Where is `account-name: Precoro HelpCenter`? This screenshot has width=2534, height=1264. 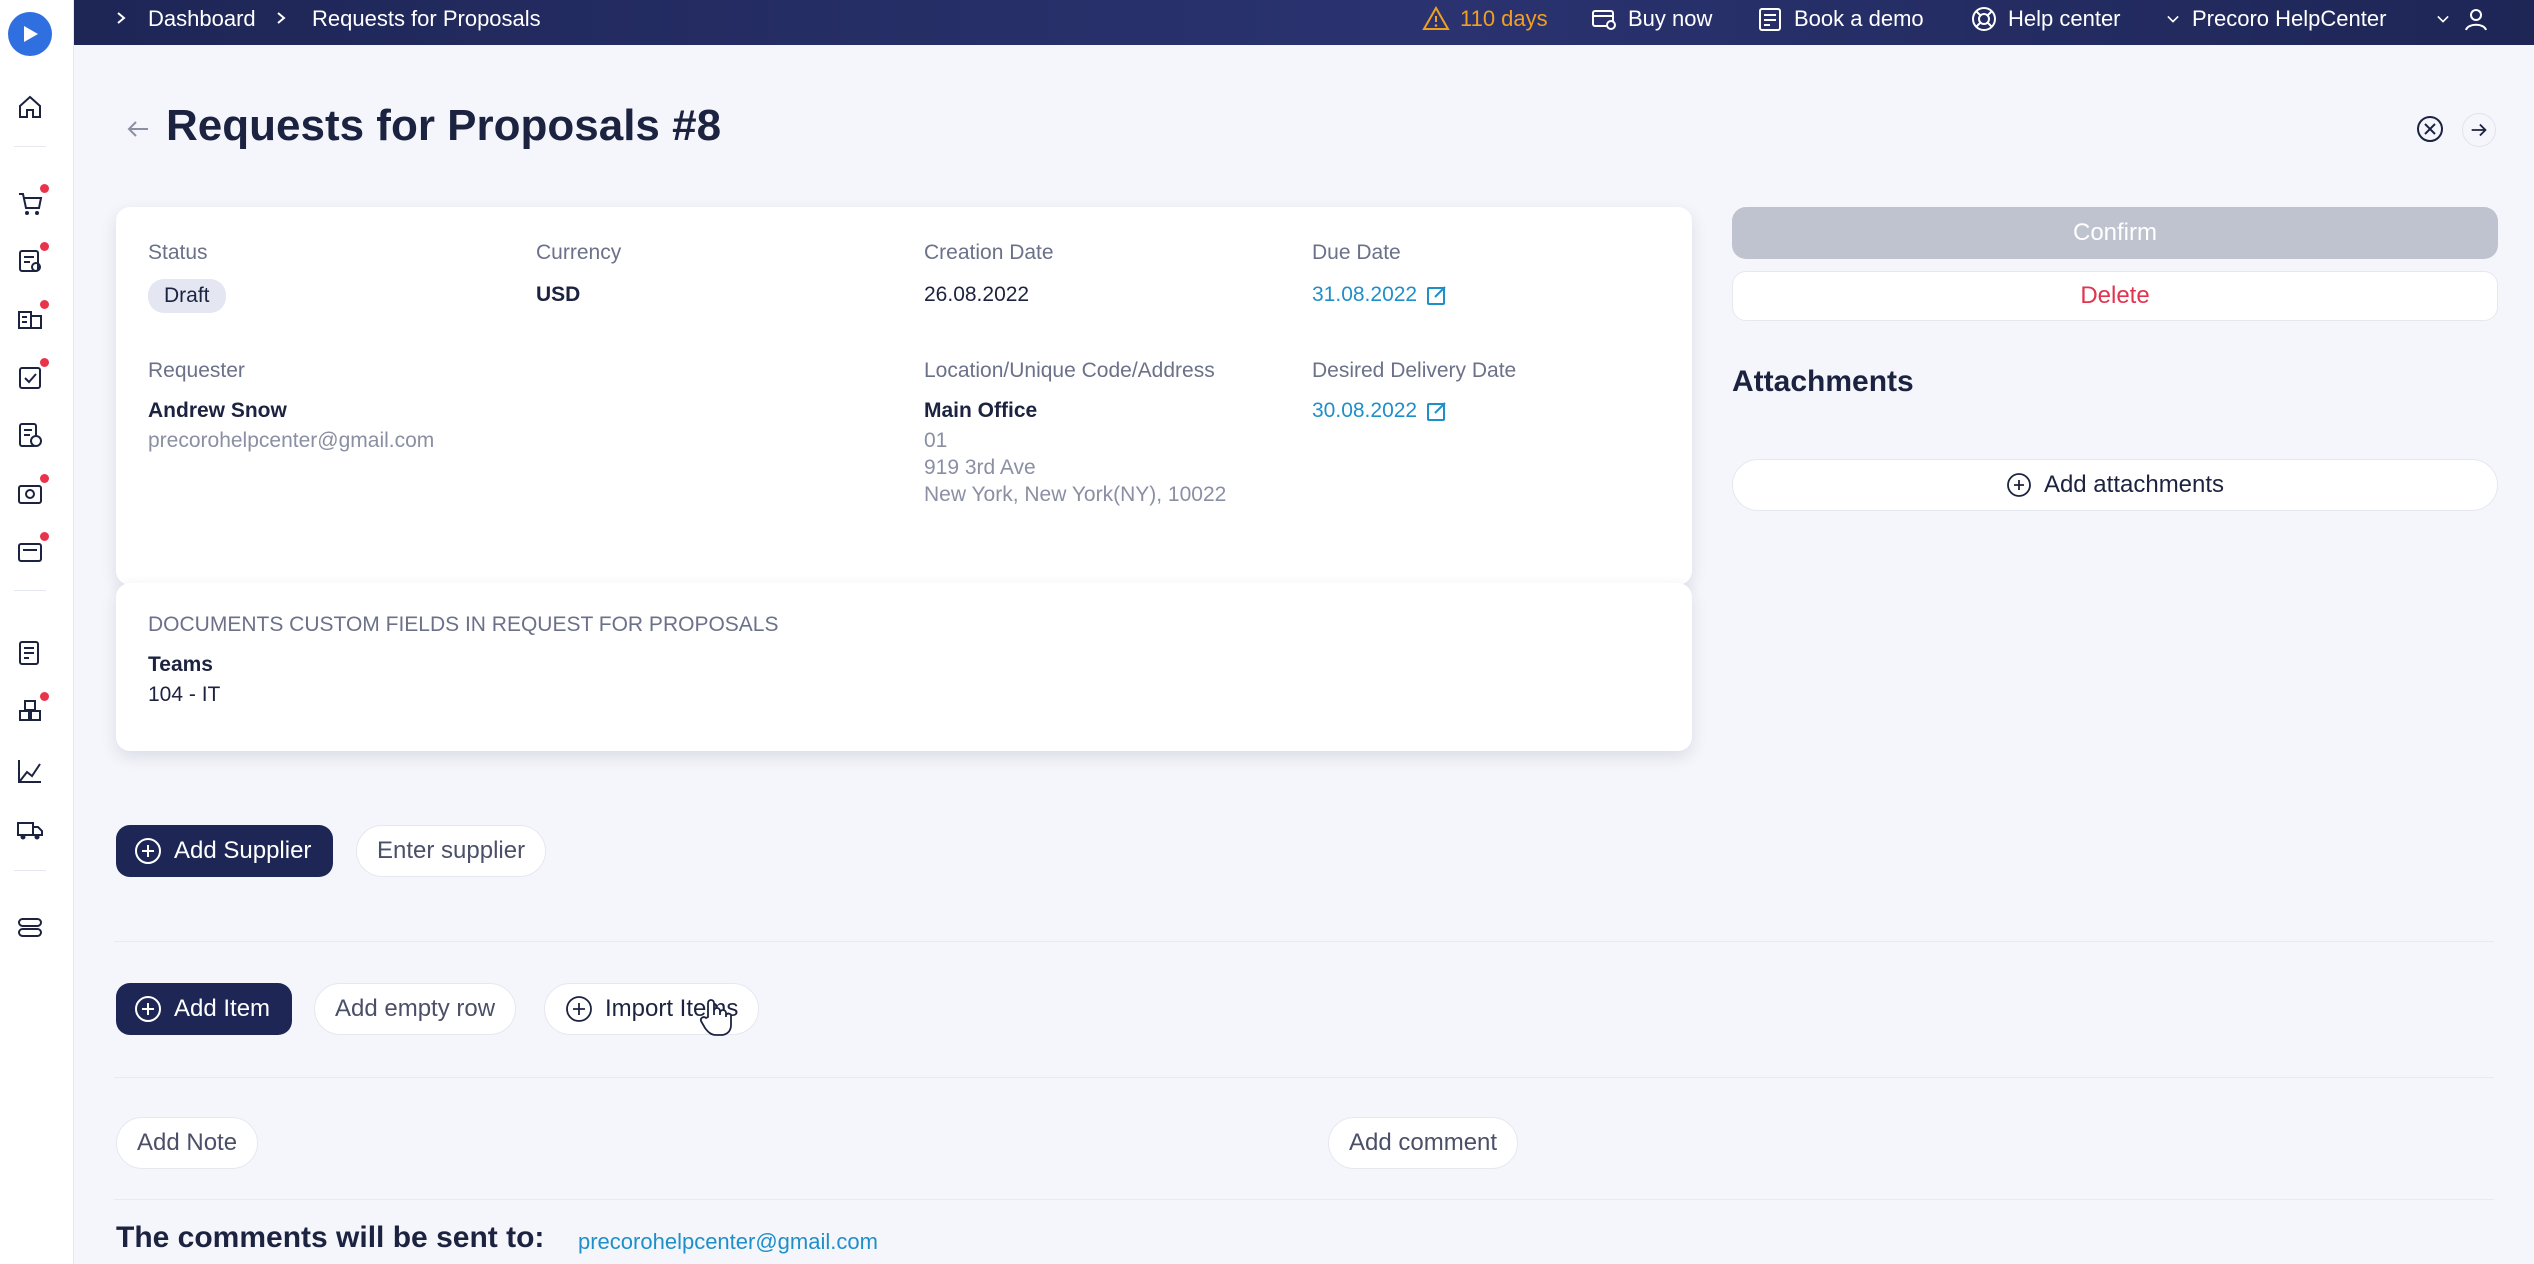
account-name: Precoro HelpCenter is located at coordinates (2289, 18).